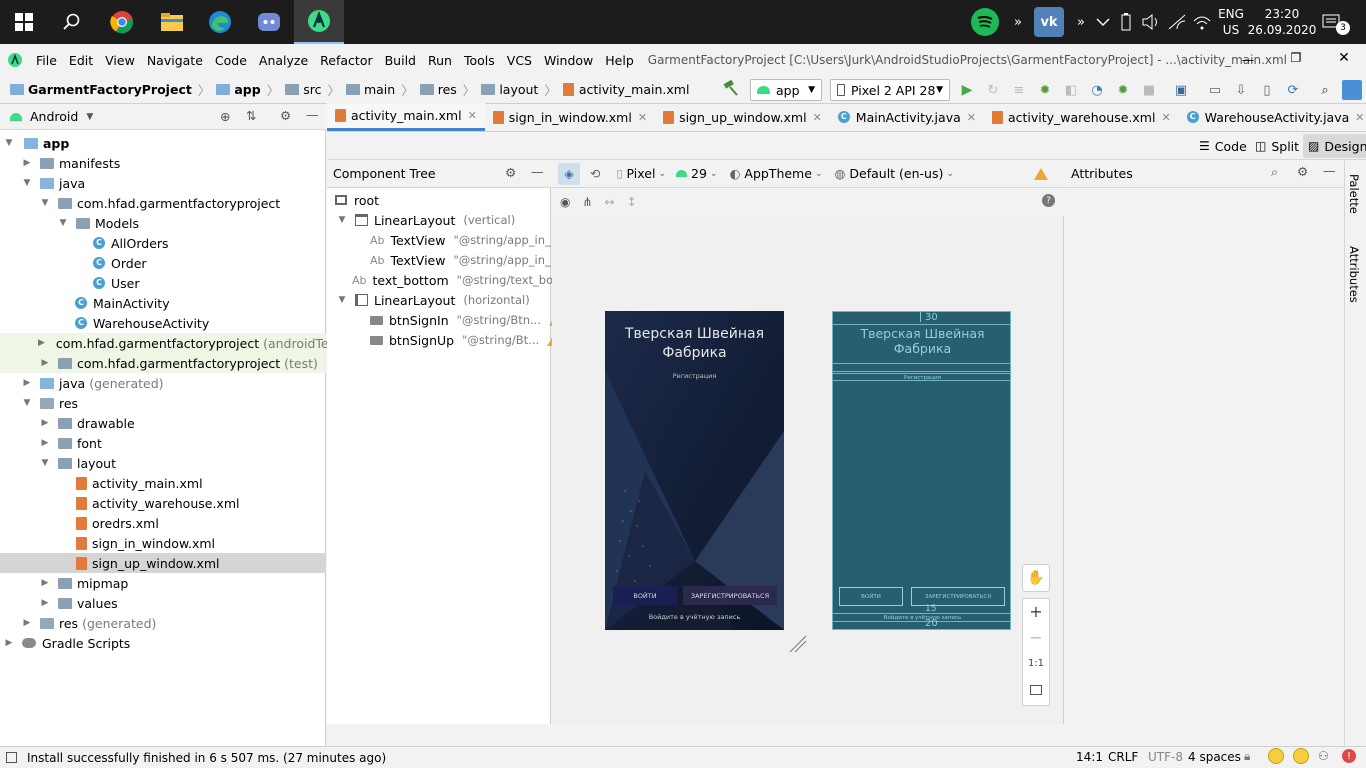 The image size is (1366, 768). I want to click on wifi-icon, so click(1202, 22).